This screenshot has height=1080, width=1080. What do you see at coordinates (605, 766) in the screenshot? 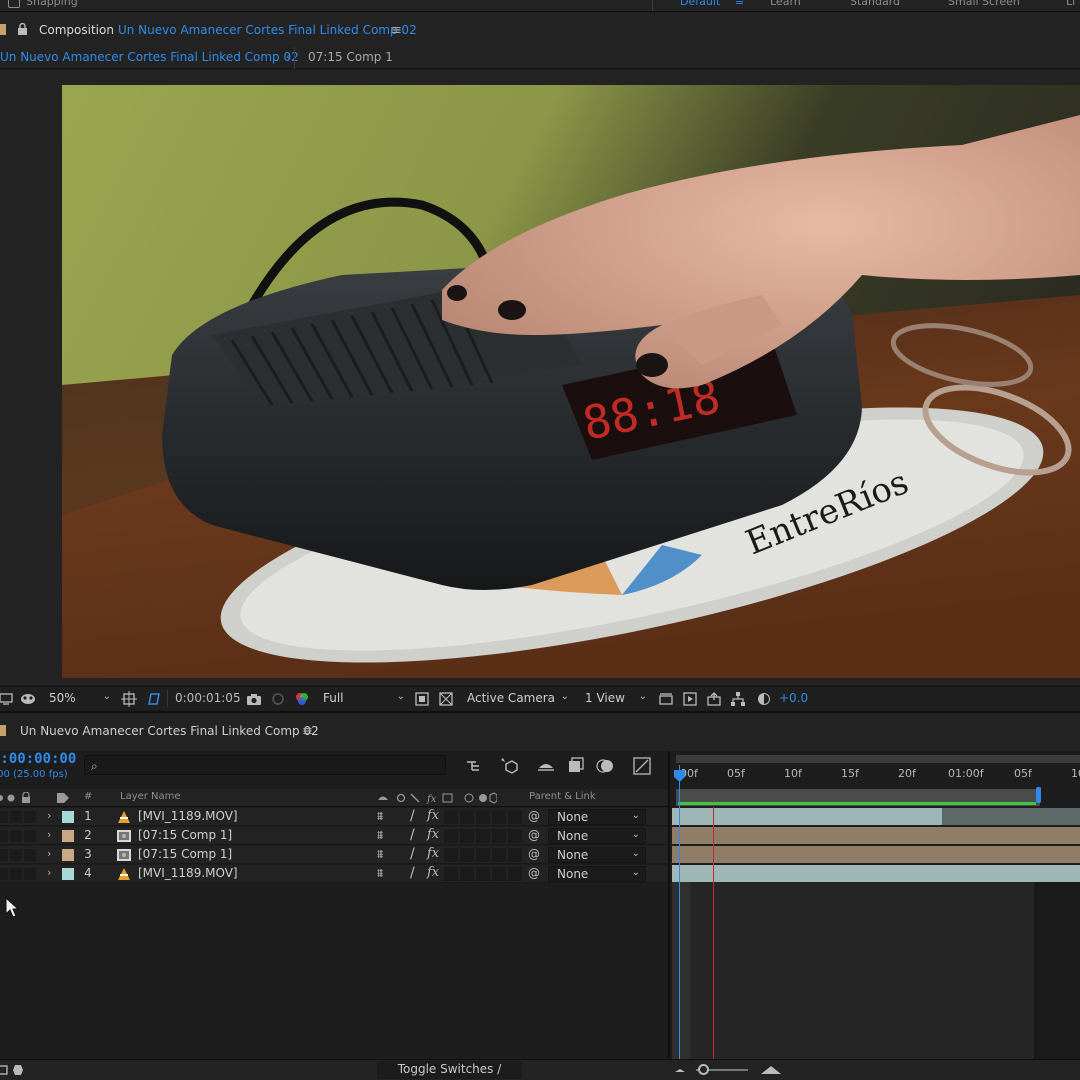
I see `motion-blur-icon` at bounding box center [605, 766].